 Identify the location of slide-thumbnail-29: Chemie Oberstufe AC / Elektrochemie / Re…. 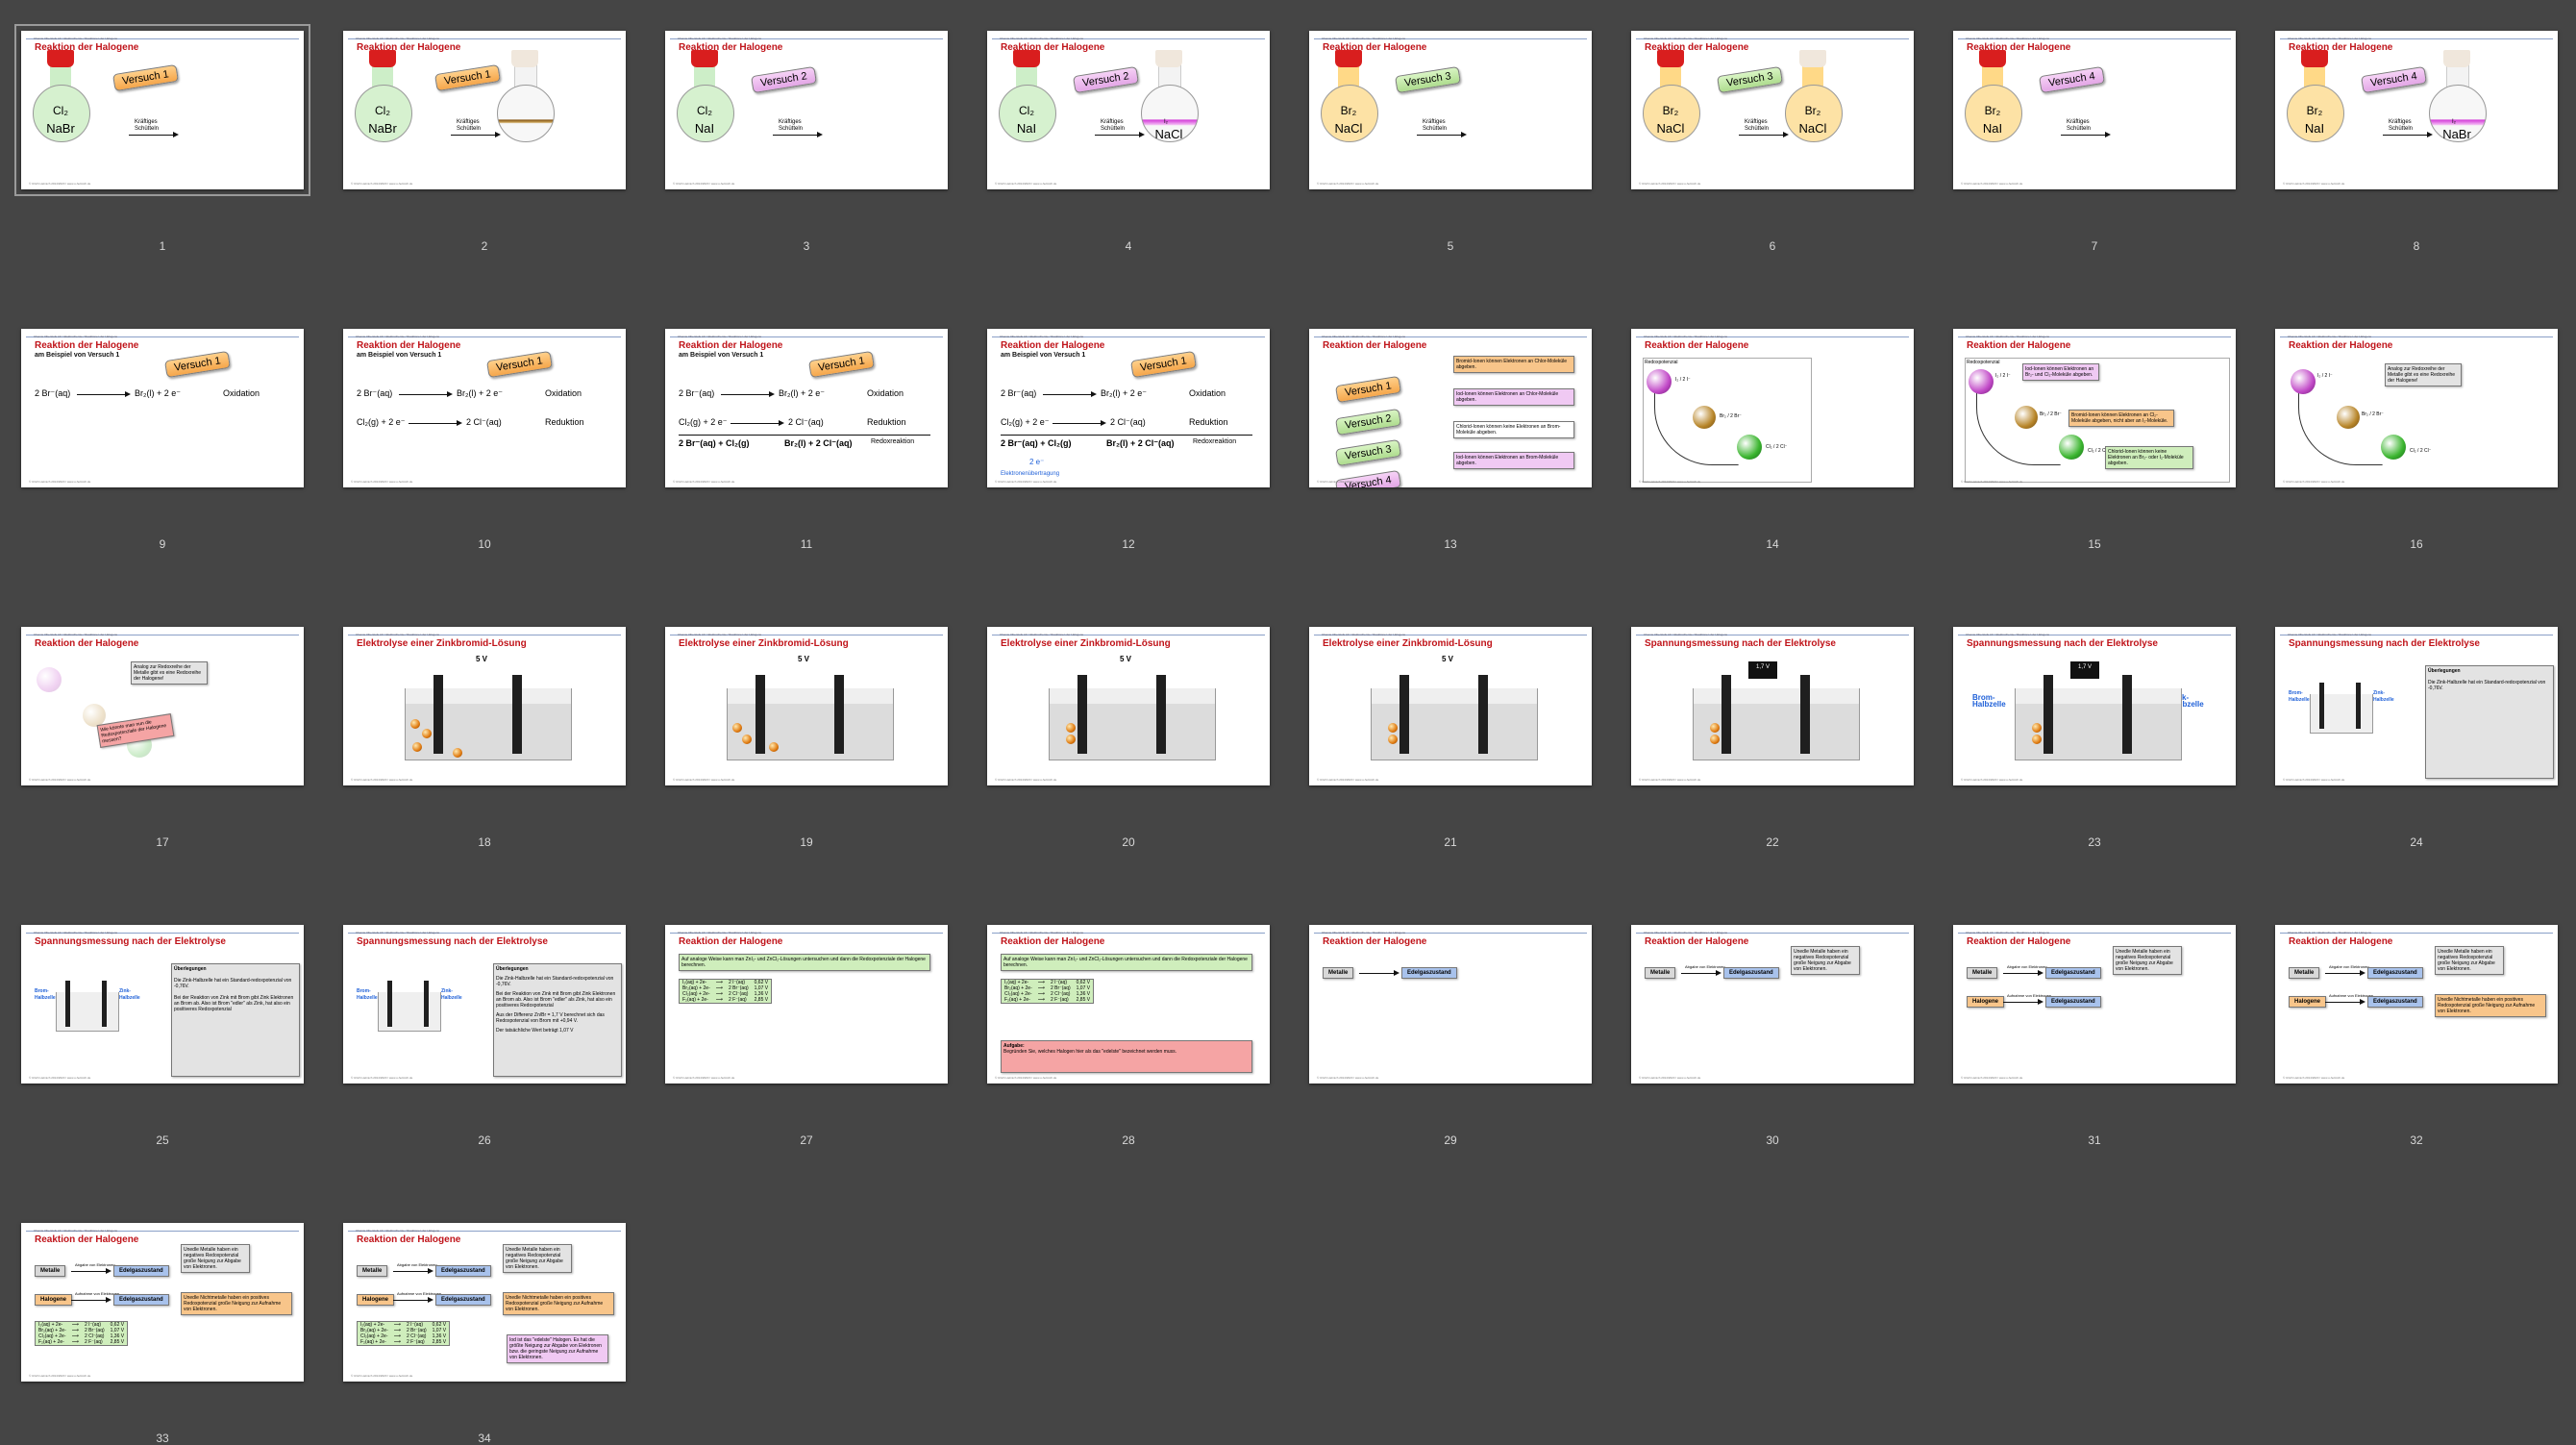
(1450, 1004).